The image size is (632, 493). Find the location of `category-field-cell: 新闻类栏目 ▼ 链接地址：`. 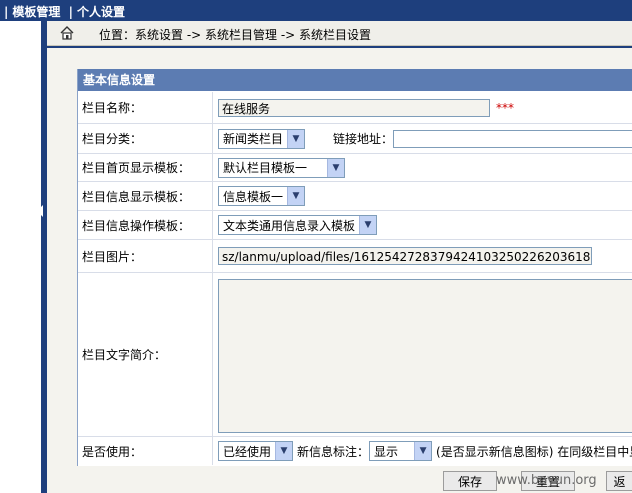

category-field-cell: 新闻类栏目 ▼ 链接地址： is located at coordinates (425, 138).